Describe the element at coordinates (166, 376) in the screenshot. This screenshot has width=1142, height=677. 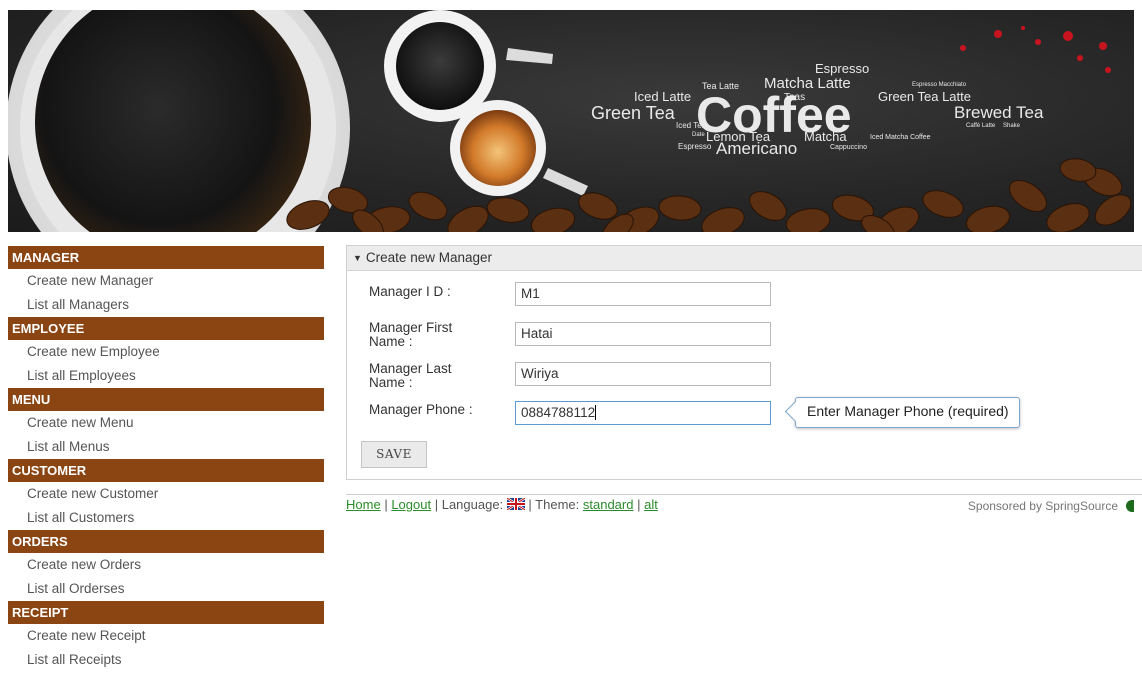
I see `sidebar-item-list-employees: List all Employees` at that location.